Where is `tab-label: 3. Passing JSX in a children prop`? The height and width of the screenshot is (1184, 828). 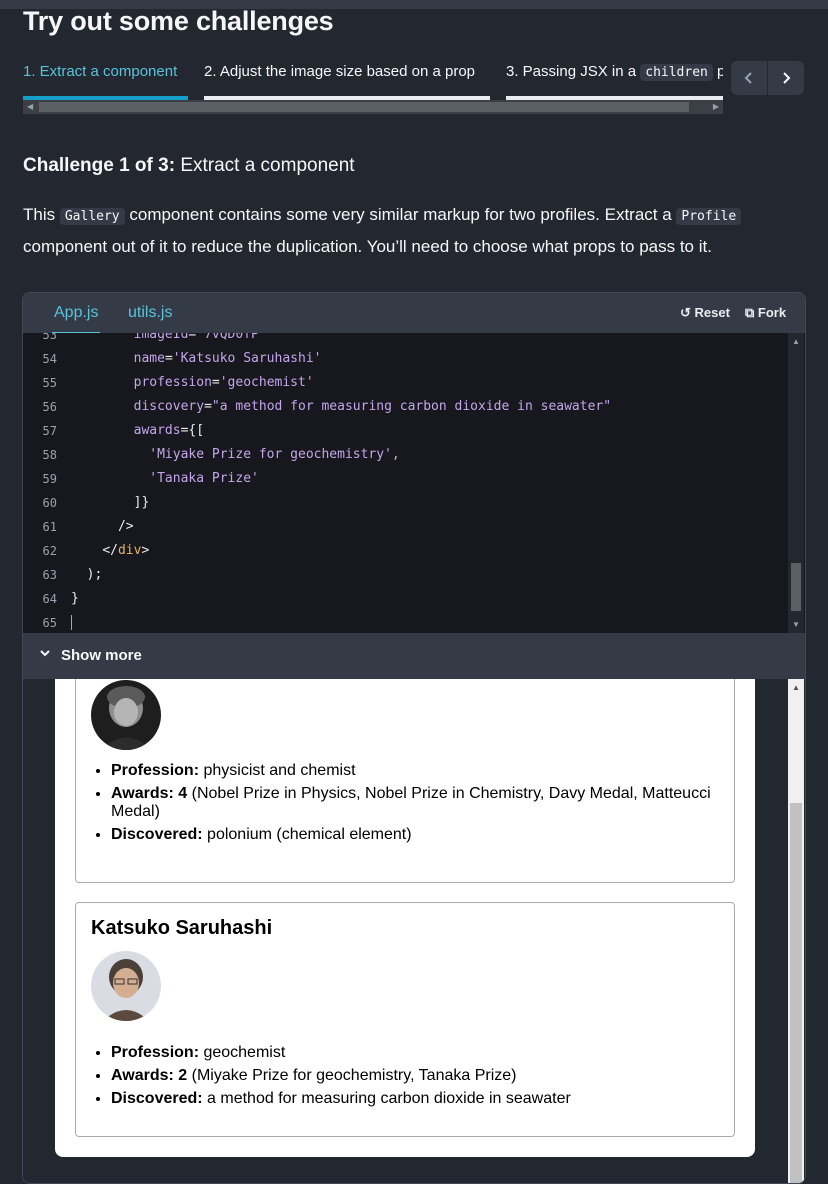
tab-label: 3. Passing JSX in a children prop is located at coordinates (614, 70).